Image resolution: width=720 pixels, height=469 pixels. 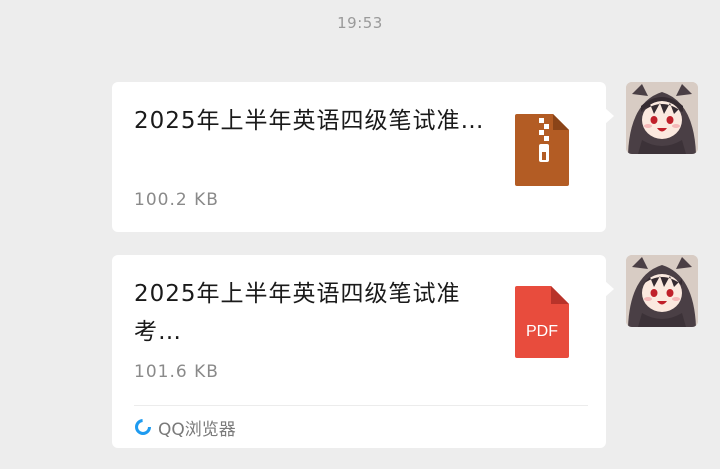 I want to click on timestamp: 19:53, so click(x=360, y=23).